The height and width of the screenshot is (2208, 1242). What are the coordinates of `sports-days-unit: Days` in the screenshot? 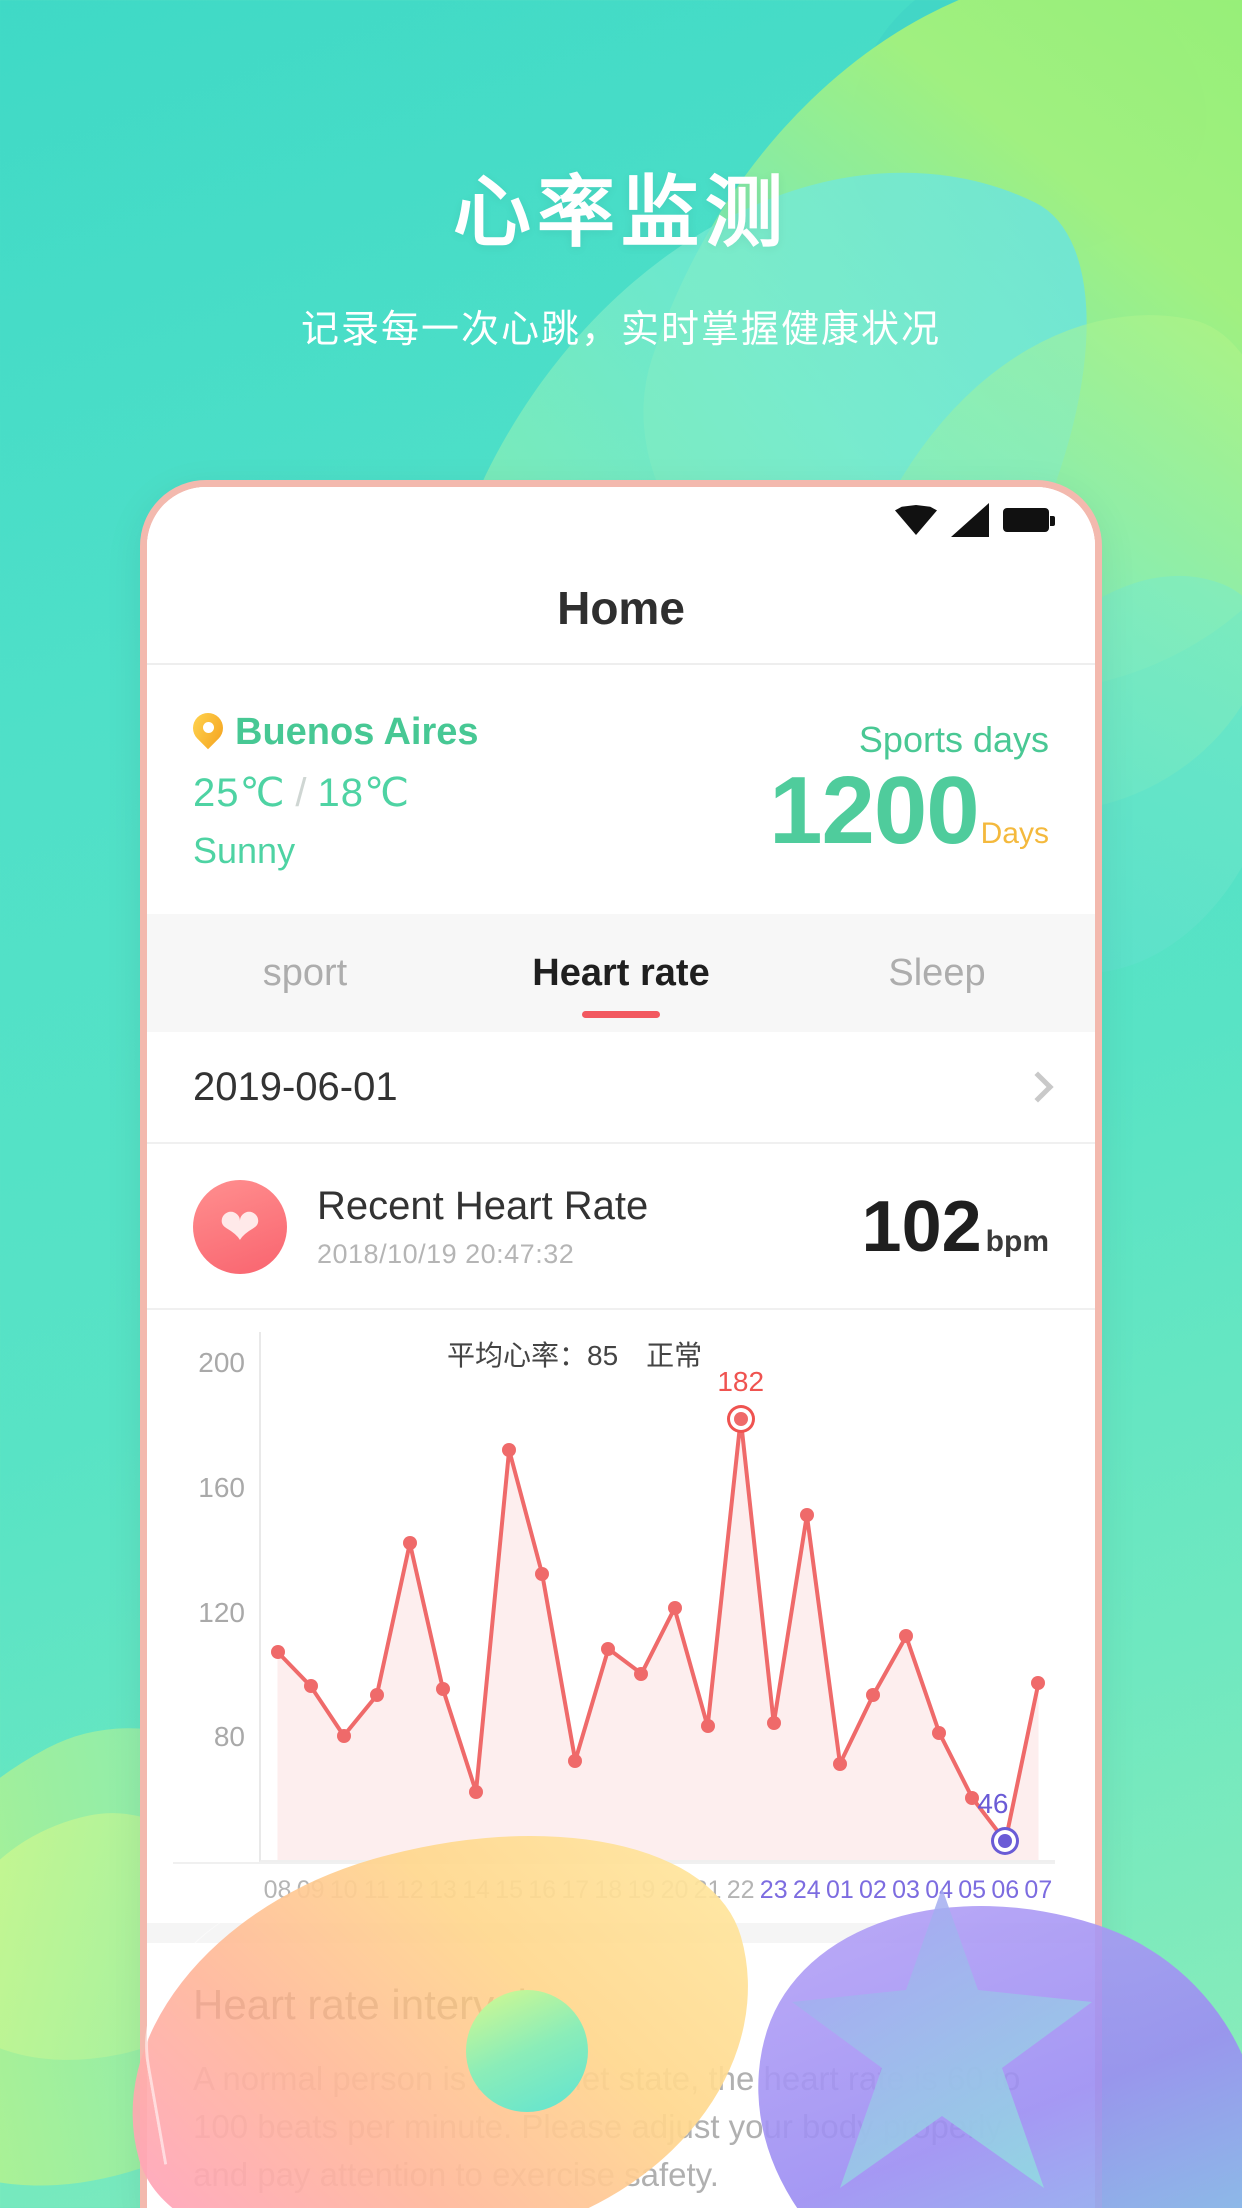 It's located at (1014, 833).